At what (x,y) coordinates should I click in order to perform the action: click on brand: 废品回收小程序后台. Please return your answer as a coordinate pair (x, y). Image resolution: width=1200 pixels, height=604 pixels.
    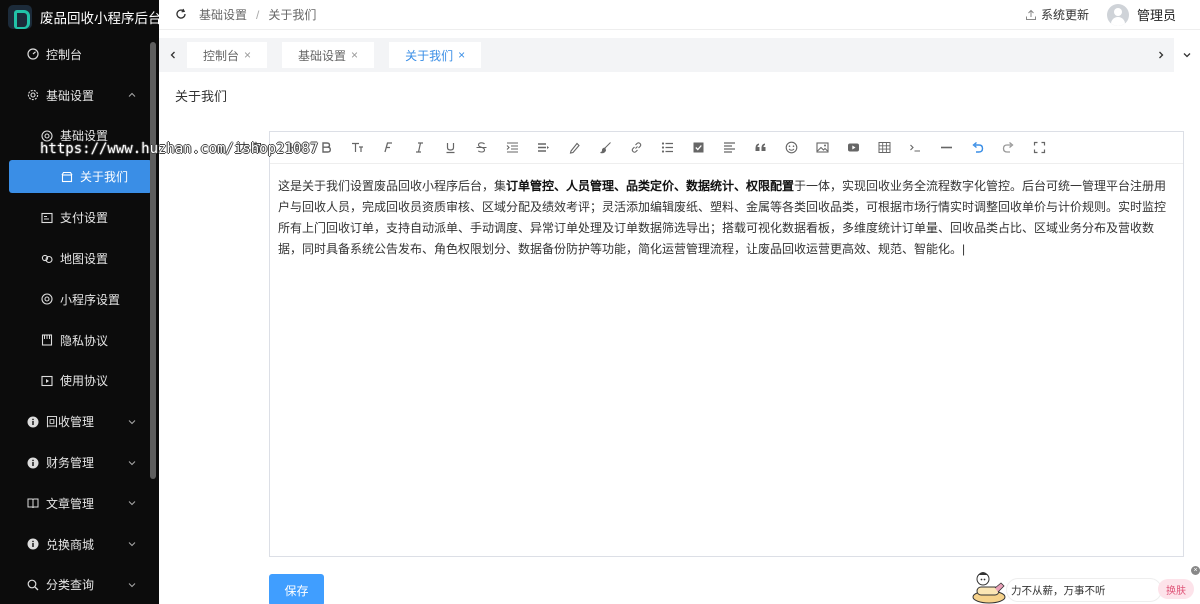
    Looking at the image, I should click on (81, 17).